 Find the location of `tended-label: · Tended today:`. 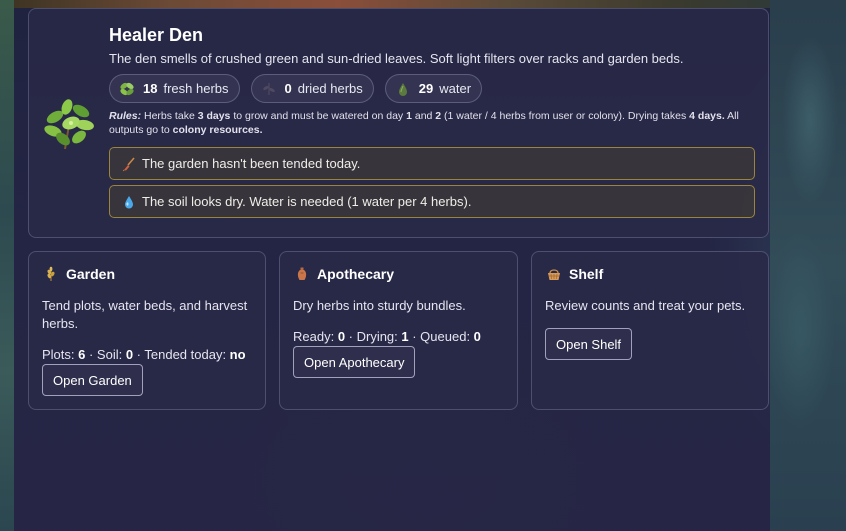

tended-label: · Tended today: is located at coordinates (181, 354).